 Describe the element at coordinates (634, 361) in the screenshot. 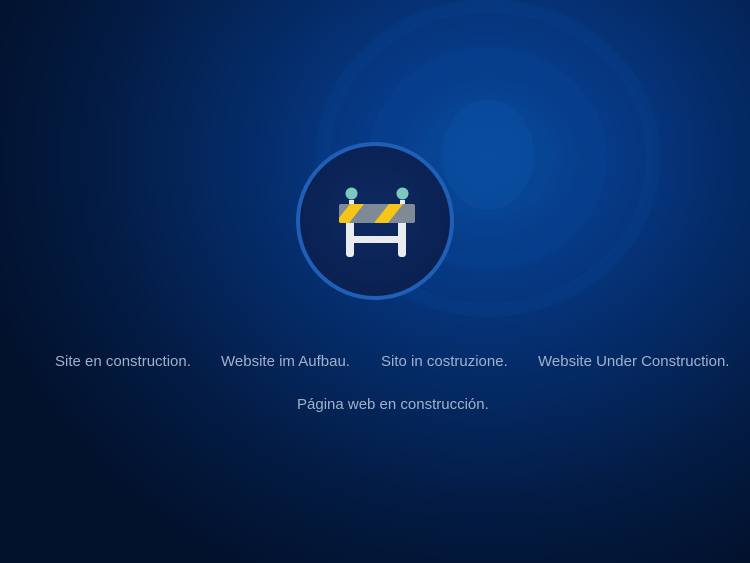

I see `message-english: Website Under Construction.` at that location.